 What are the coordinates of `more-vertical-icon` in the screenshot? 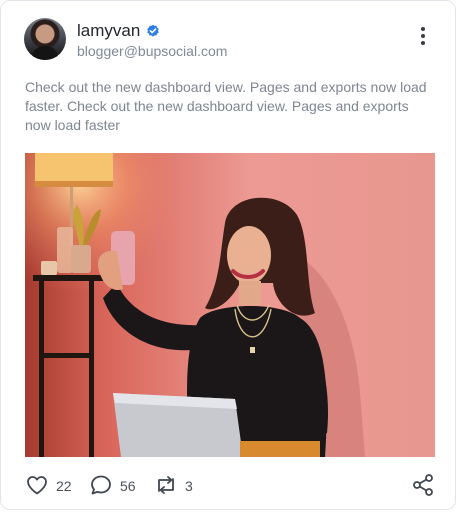 It's located at (423, 39).